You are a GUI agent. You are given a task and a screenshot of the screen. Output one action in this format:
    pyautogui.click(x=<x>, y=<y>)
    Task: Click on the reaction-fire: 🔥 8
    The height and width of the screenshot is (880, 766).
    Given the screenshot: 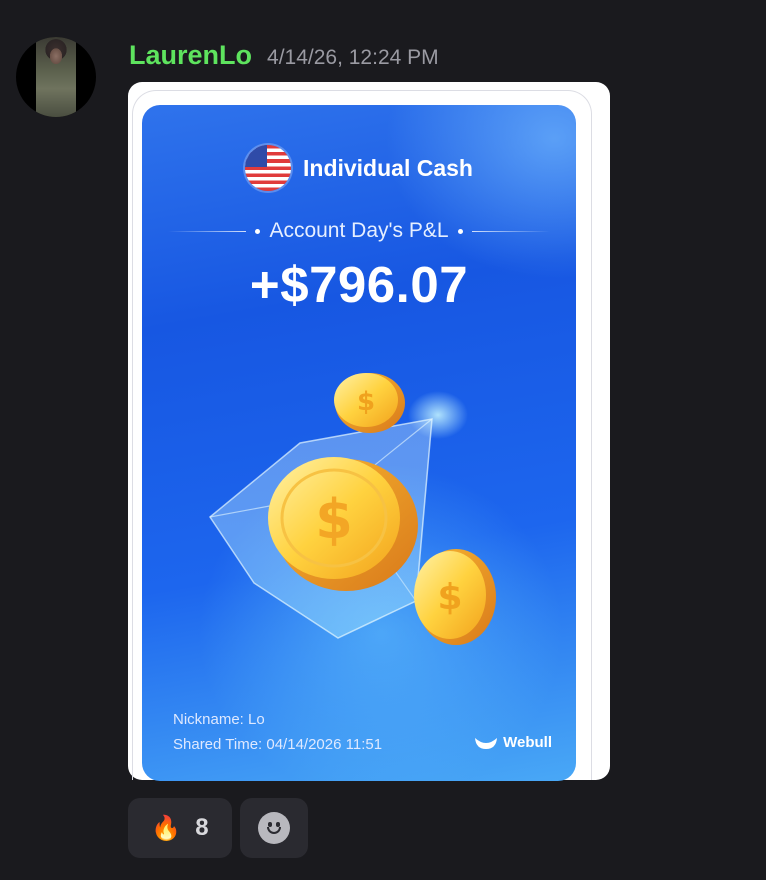 What is the action you would take?
    pyautogui.click(x=180, y=828)
    